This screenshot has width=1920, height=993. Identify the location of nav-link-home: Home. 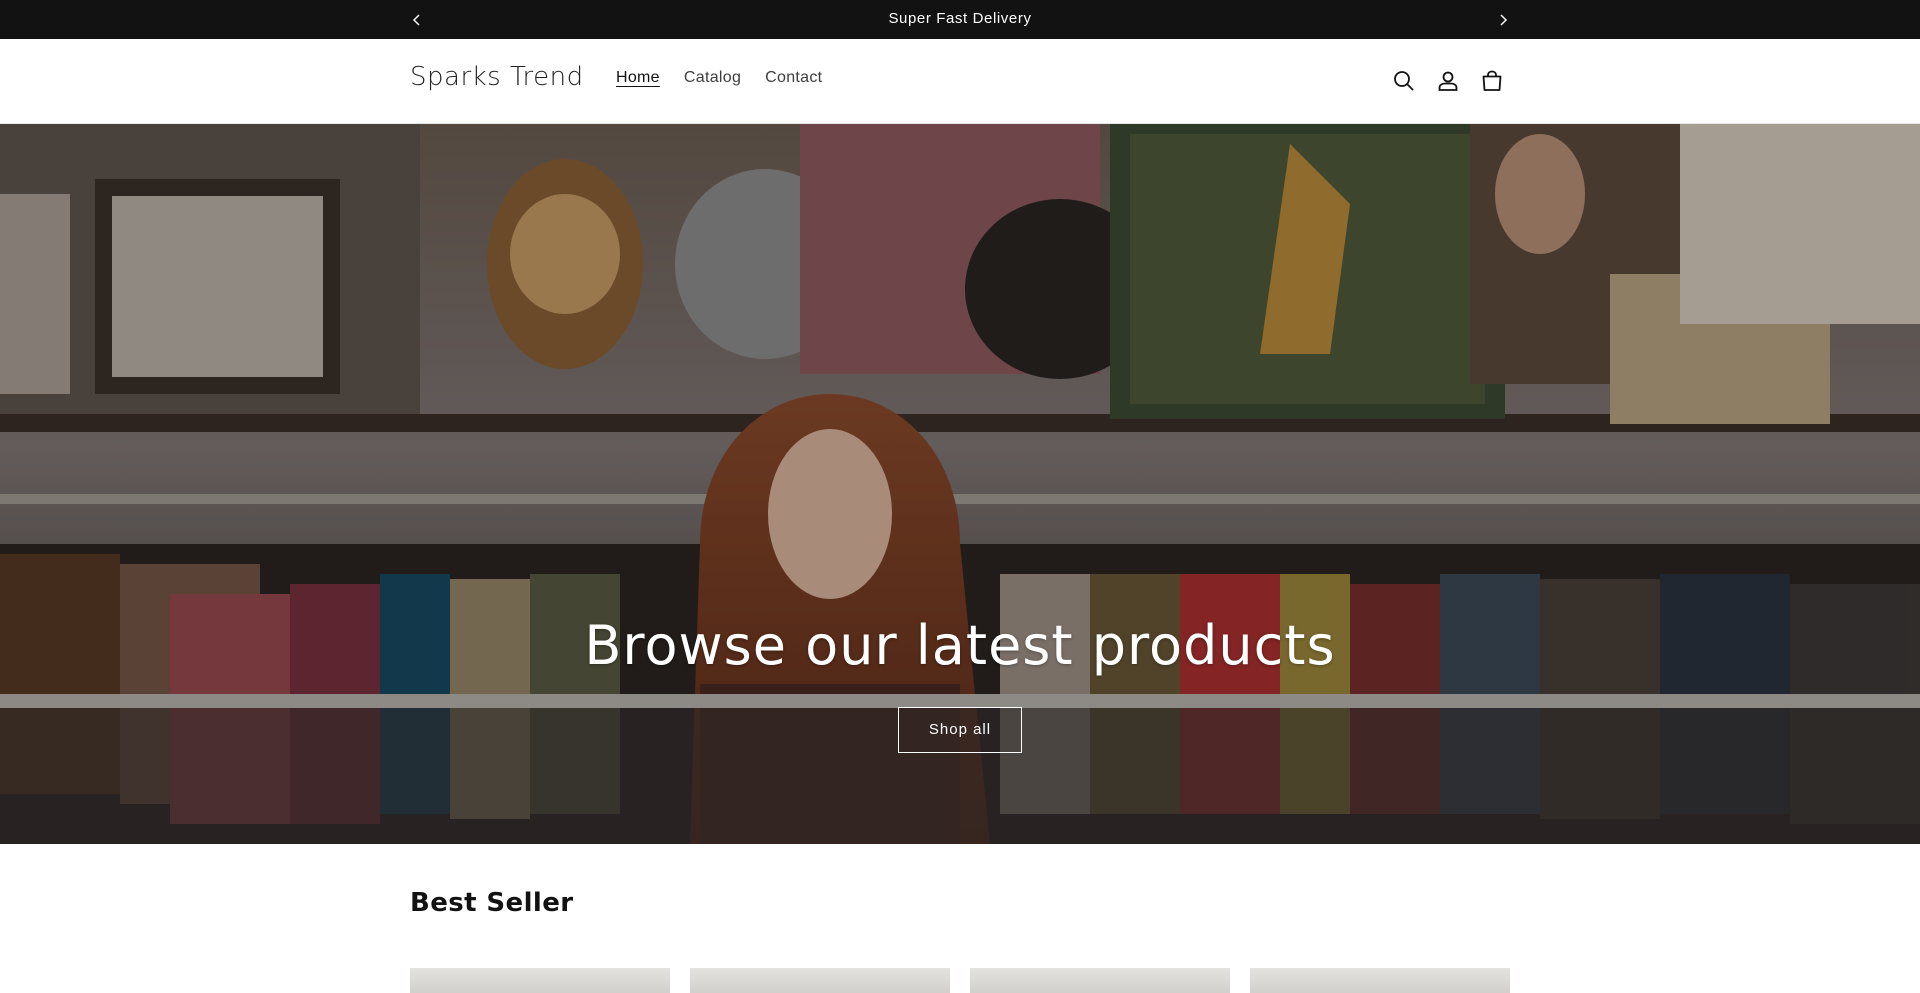
(638, 78).